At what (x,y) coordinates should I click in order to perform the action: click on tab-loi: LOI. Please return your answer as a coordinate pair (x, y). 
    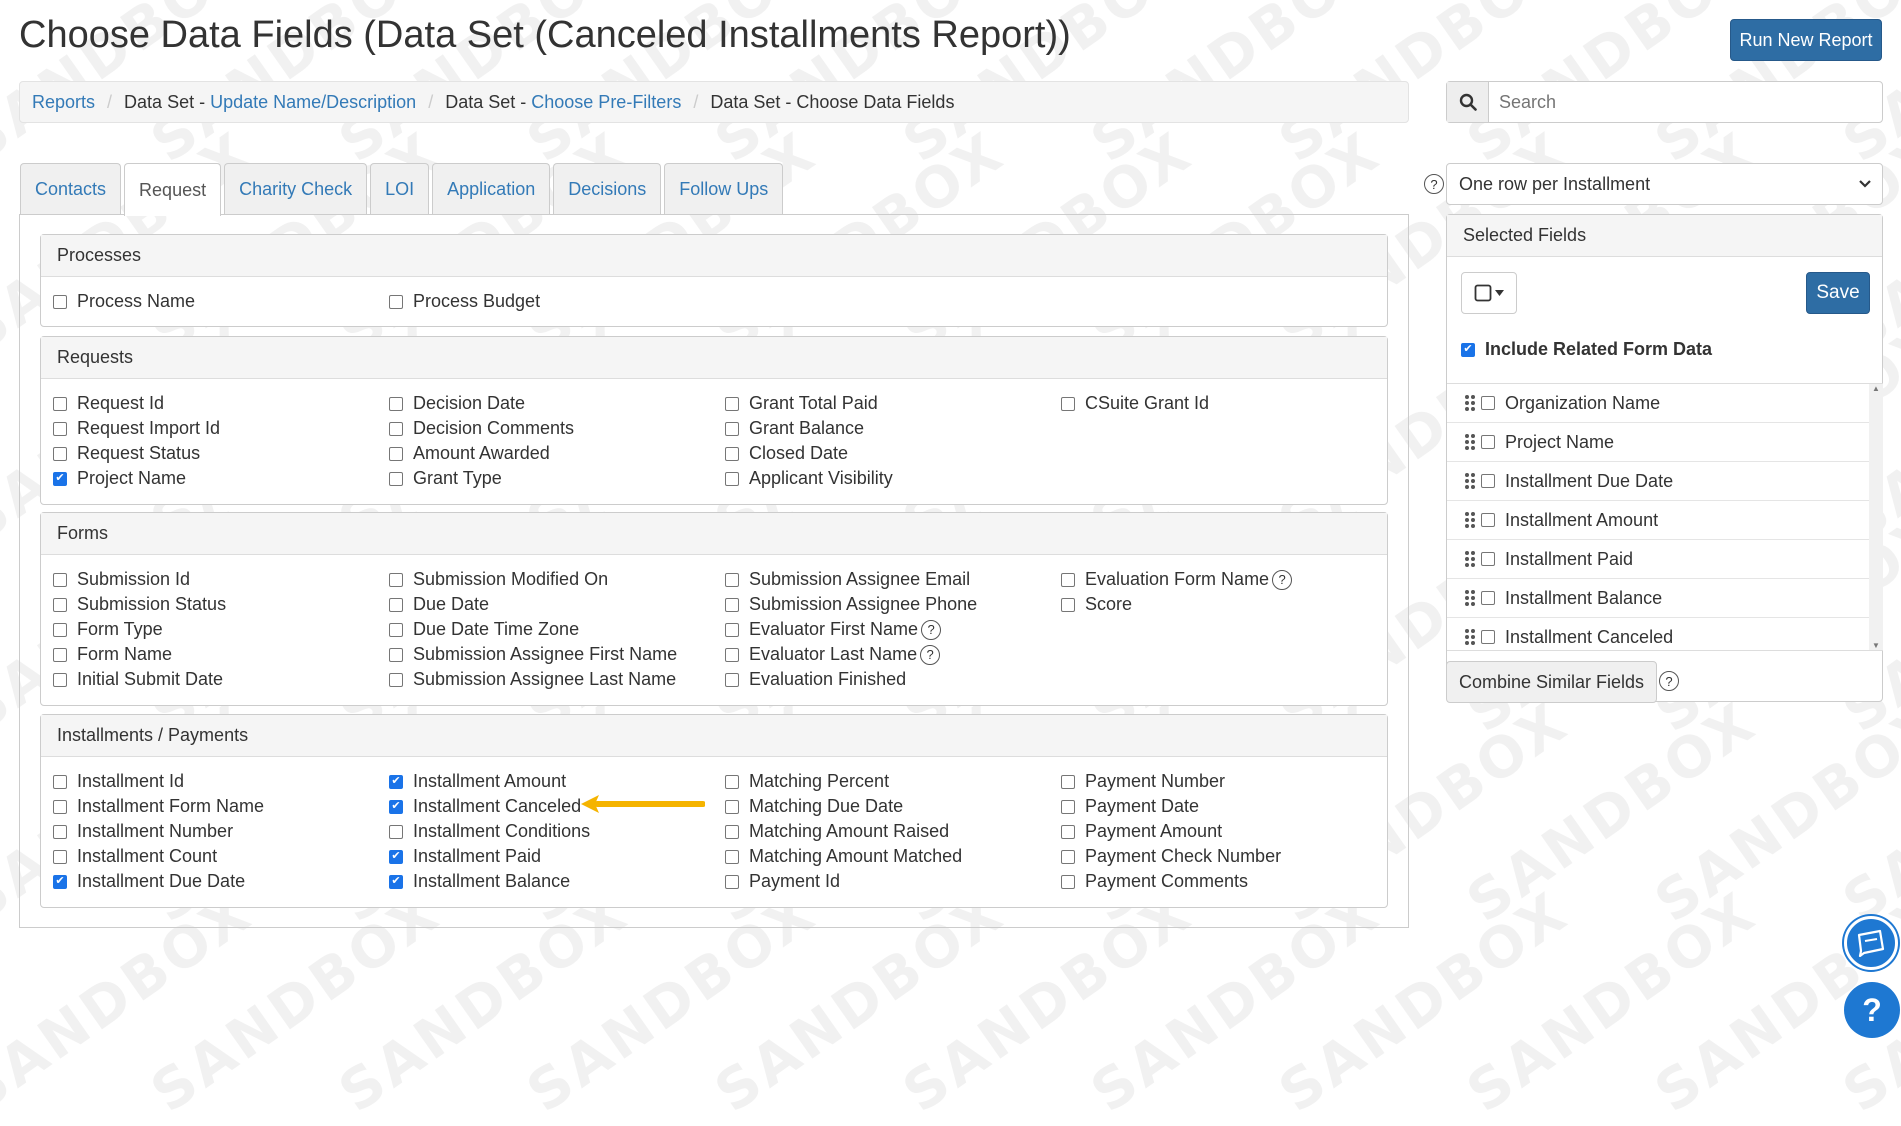
    Looking at the image, I should click on (400, 188).